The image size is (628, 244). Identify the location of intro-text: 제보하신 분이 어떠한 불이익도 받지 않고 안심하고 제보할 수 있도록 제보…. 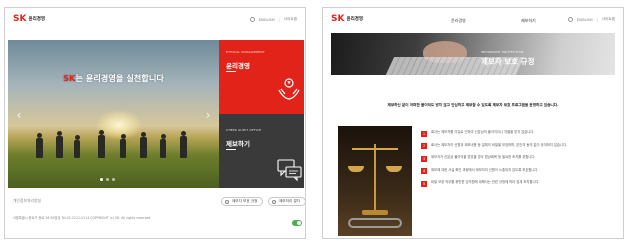
(473, 105).